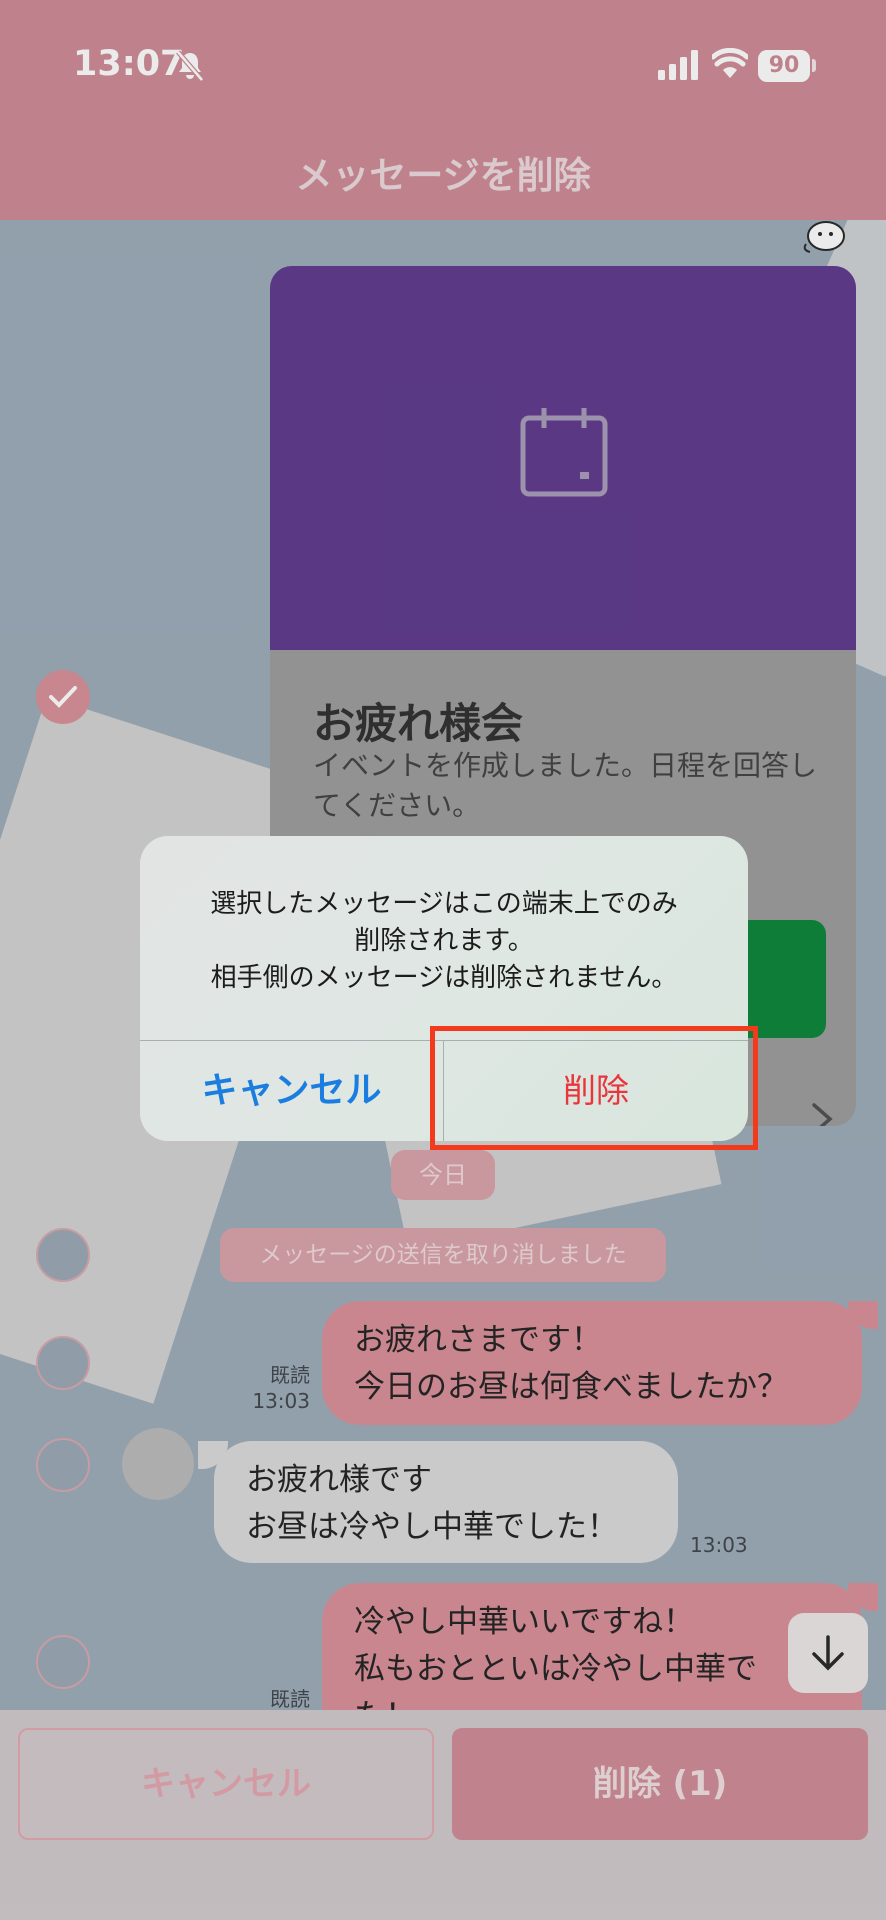 The image size is (886, 1920). What do you see at coordinates (564, 452) in the screenshot?
I see `calendar-icon` at bounding box center [564, 452].